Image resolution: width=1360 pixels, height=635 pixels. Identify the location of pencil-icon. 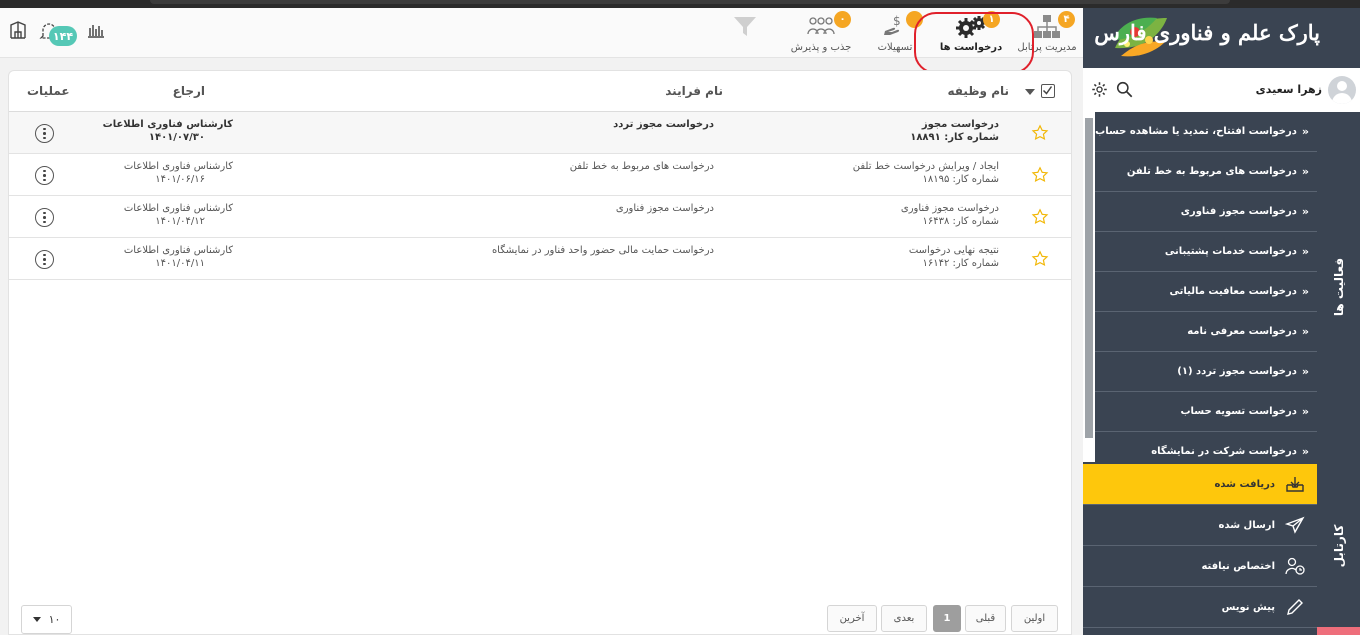
(1295, 607).